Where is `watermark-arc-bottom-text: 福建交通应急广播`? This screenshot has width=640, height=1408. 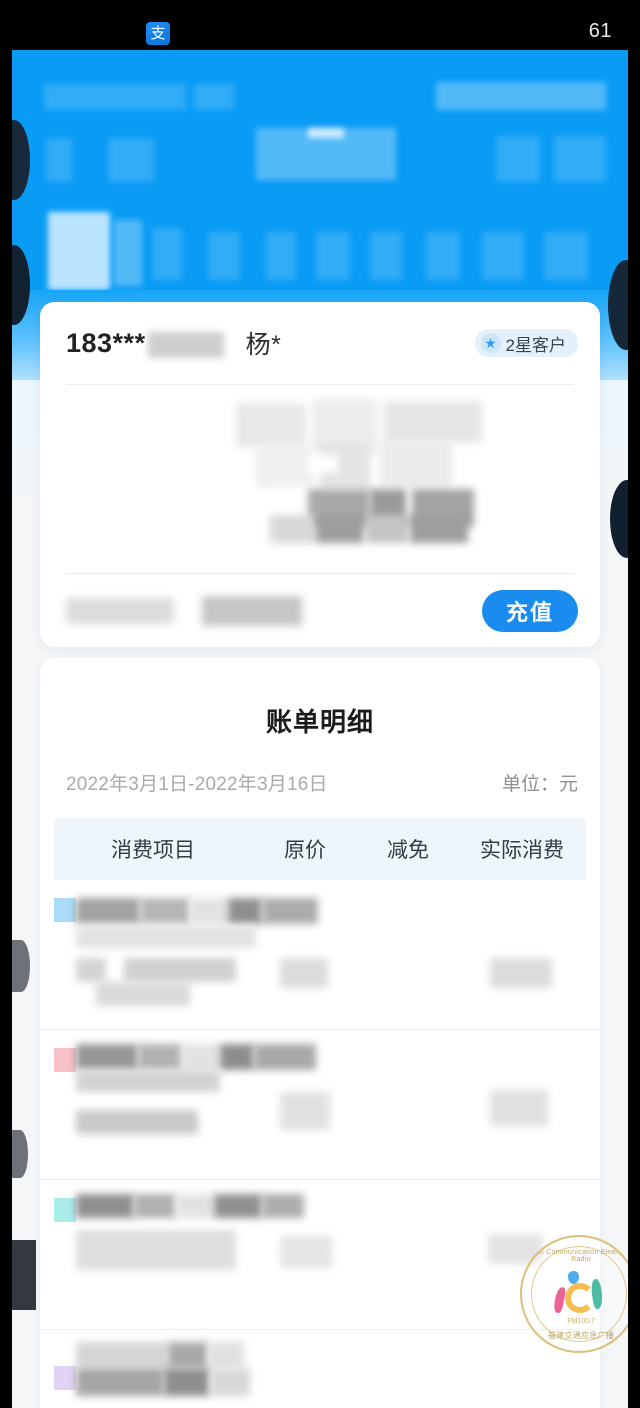
watermark-arc-bottom-text: 福建交通应急广播 is located at coordinates (581, 1335).